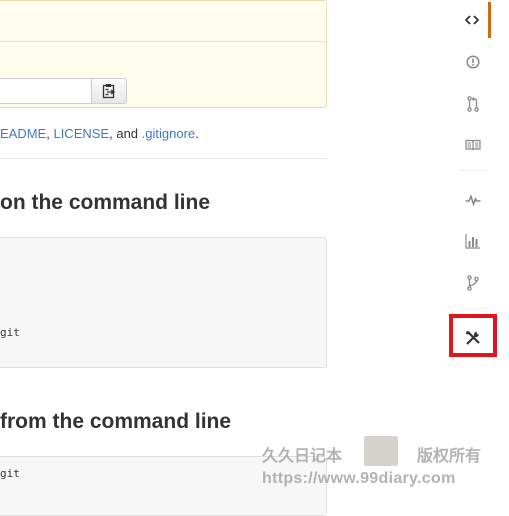 The image size is (509, 516). I want to click on git-branch-icon, so click(473, 283).